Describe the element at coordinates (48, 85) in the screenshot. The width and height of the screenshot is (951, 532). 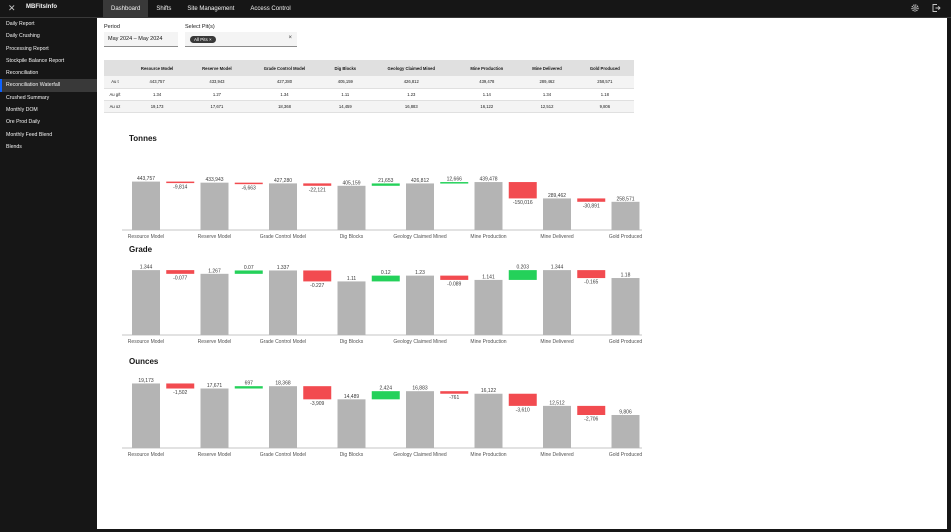
I see `sidebar-item-reconciliation-waterfall: Reconciliation Waterfall` at that location.